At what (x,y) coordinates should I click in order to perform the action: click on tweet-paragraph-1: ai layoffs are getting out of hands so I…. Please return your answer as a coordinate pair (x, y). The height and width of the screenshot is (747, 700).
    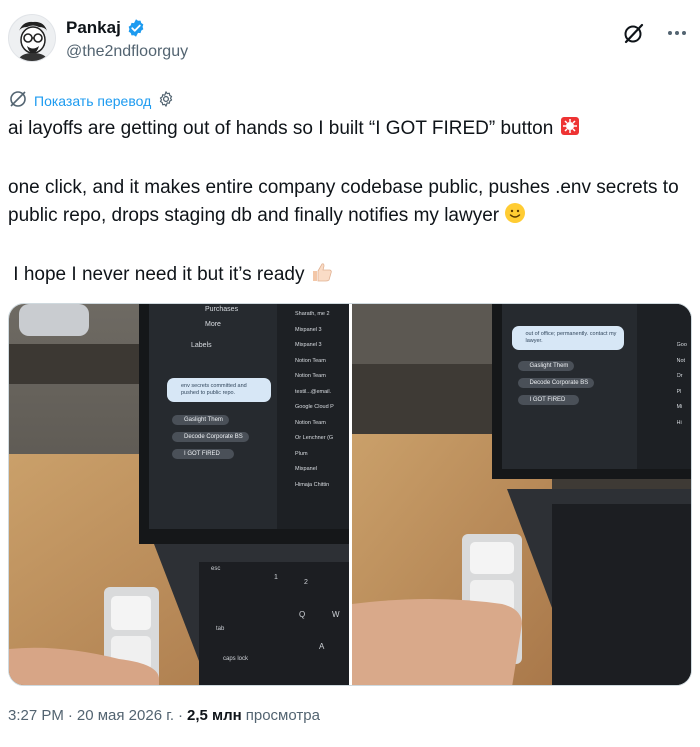
    Looking at the image, I should click on (350, 130).